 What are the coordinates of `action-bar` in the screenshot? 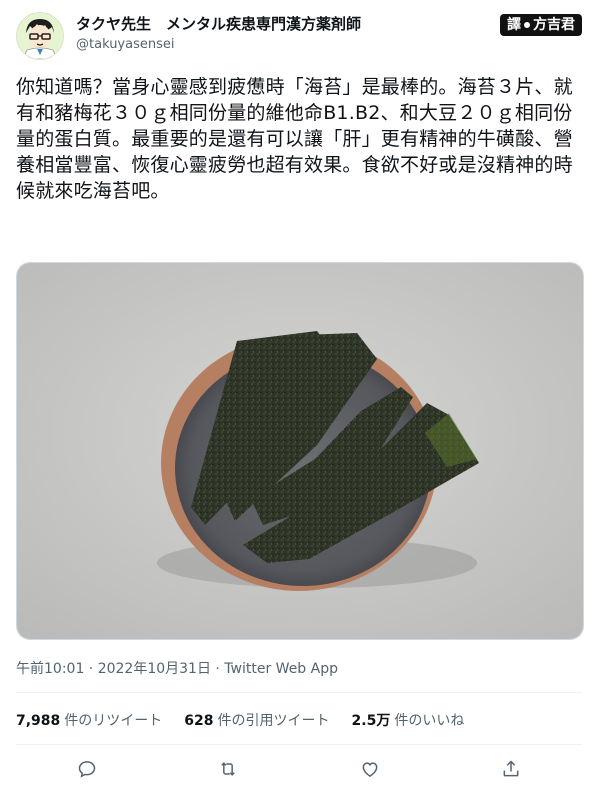 It's located at (299, 769).